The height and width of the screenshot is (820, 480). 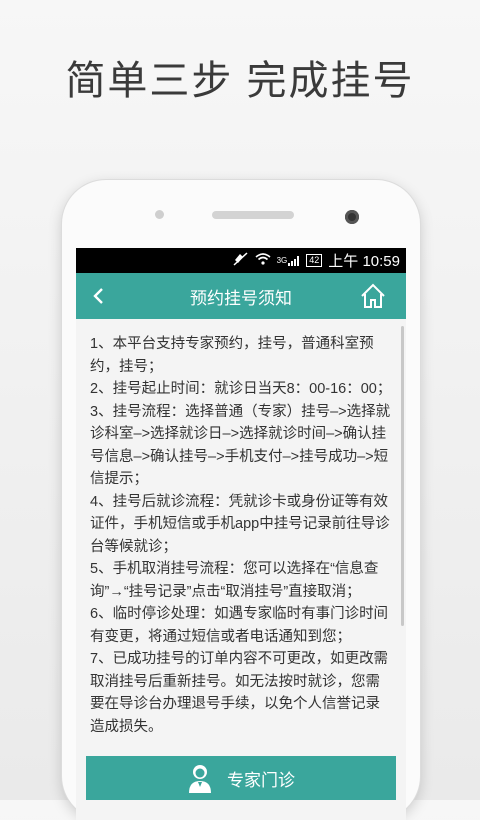 I want to click on expert-clinic-label: 专家门诊, so click(x=261, y=780).